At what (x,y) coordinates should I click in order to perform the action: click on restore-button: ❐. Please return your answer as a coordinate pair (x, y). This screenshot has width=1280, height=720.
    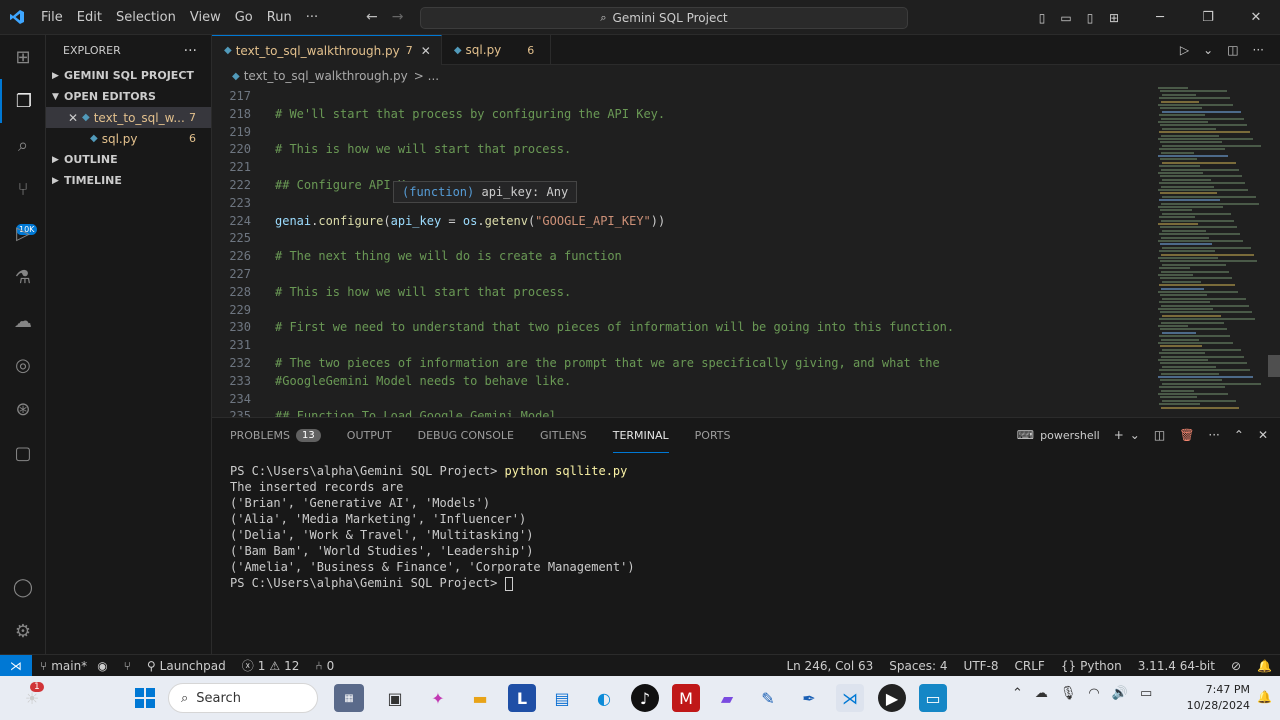
    Looking at the image, I should click on (1208, 17).